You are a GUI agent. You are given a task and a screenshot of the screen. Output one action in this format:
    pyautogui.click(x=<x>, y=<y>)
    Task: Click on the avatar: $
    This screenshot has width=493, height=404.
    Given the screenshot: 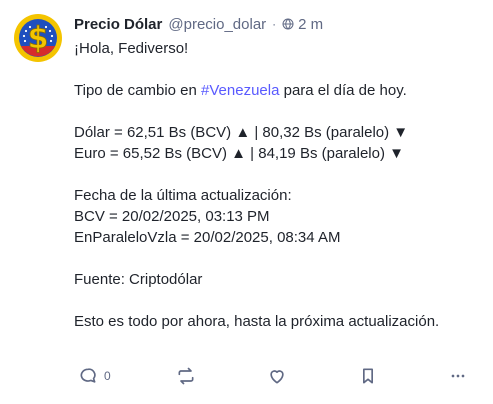 What is the action you would take?
    pyautogui.click(x=38, y=38)
    